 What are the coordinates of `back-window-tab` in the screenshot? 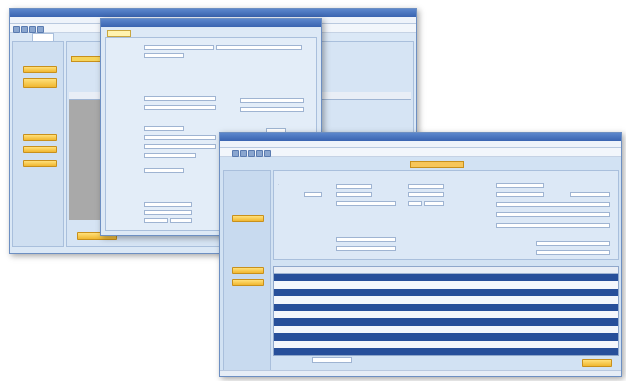 It's located at (43, 37).